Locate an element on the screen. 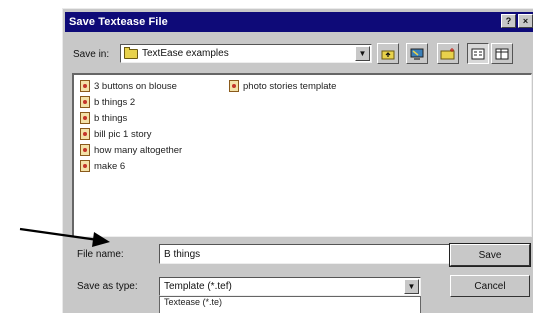  up-folder-button is located at coordinates (388, 53).